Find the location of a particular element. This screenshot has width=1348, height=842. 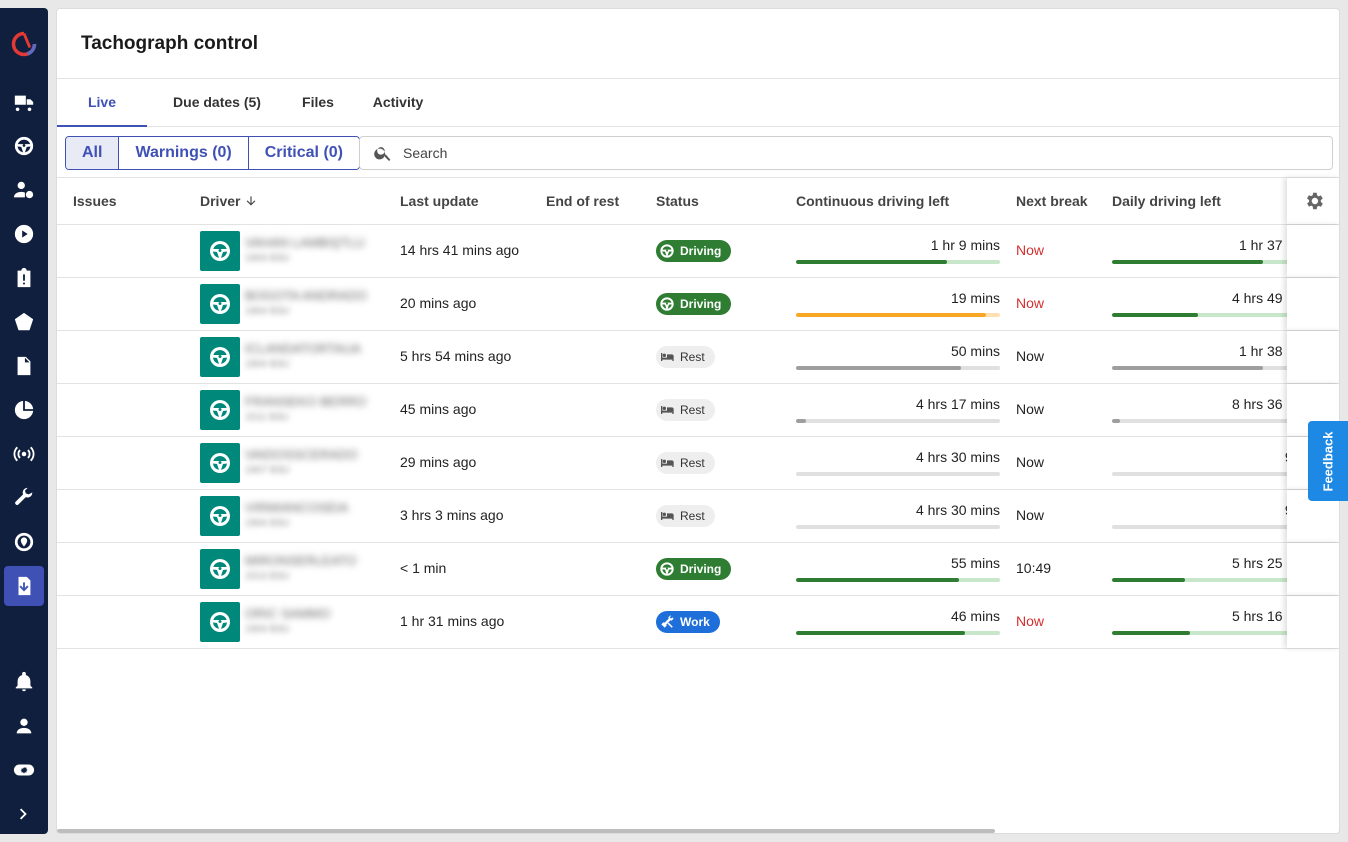

gear-icon is located at coordinates (1315, 201).